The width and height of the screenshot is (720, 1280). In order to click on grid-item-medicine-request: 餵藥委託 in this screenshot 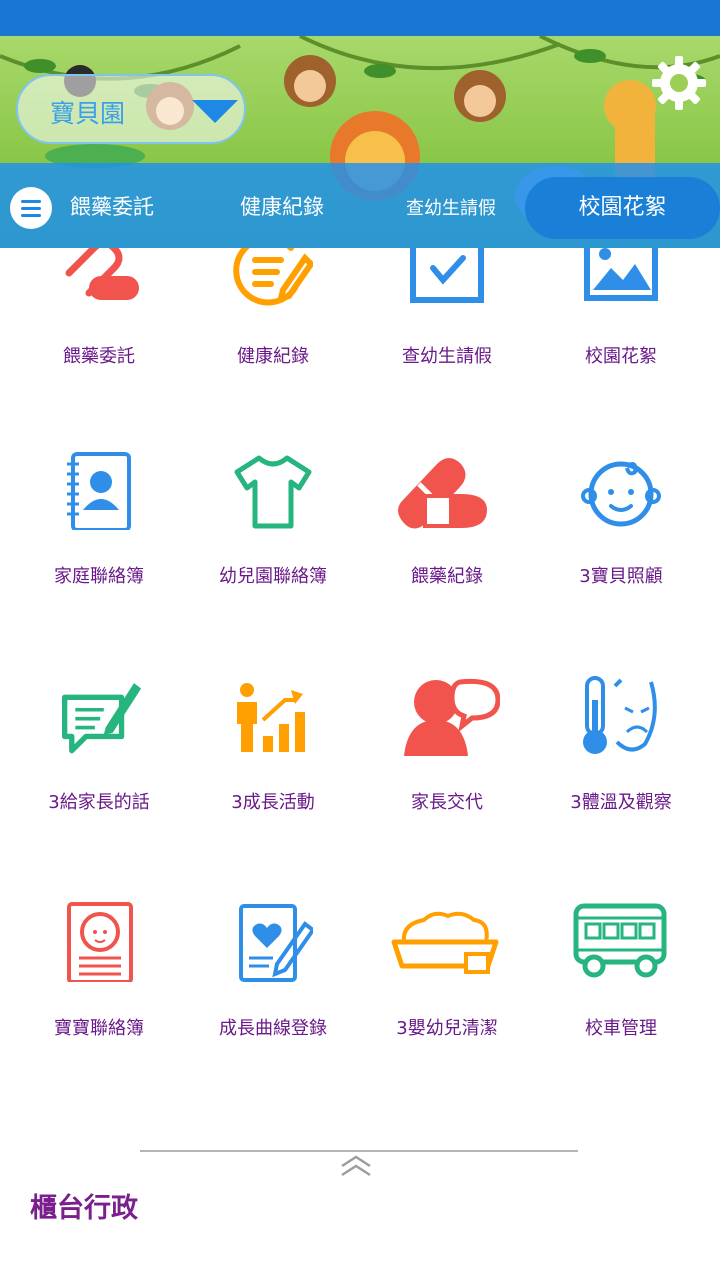, I will do `click(99, 313)`.